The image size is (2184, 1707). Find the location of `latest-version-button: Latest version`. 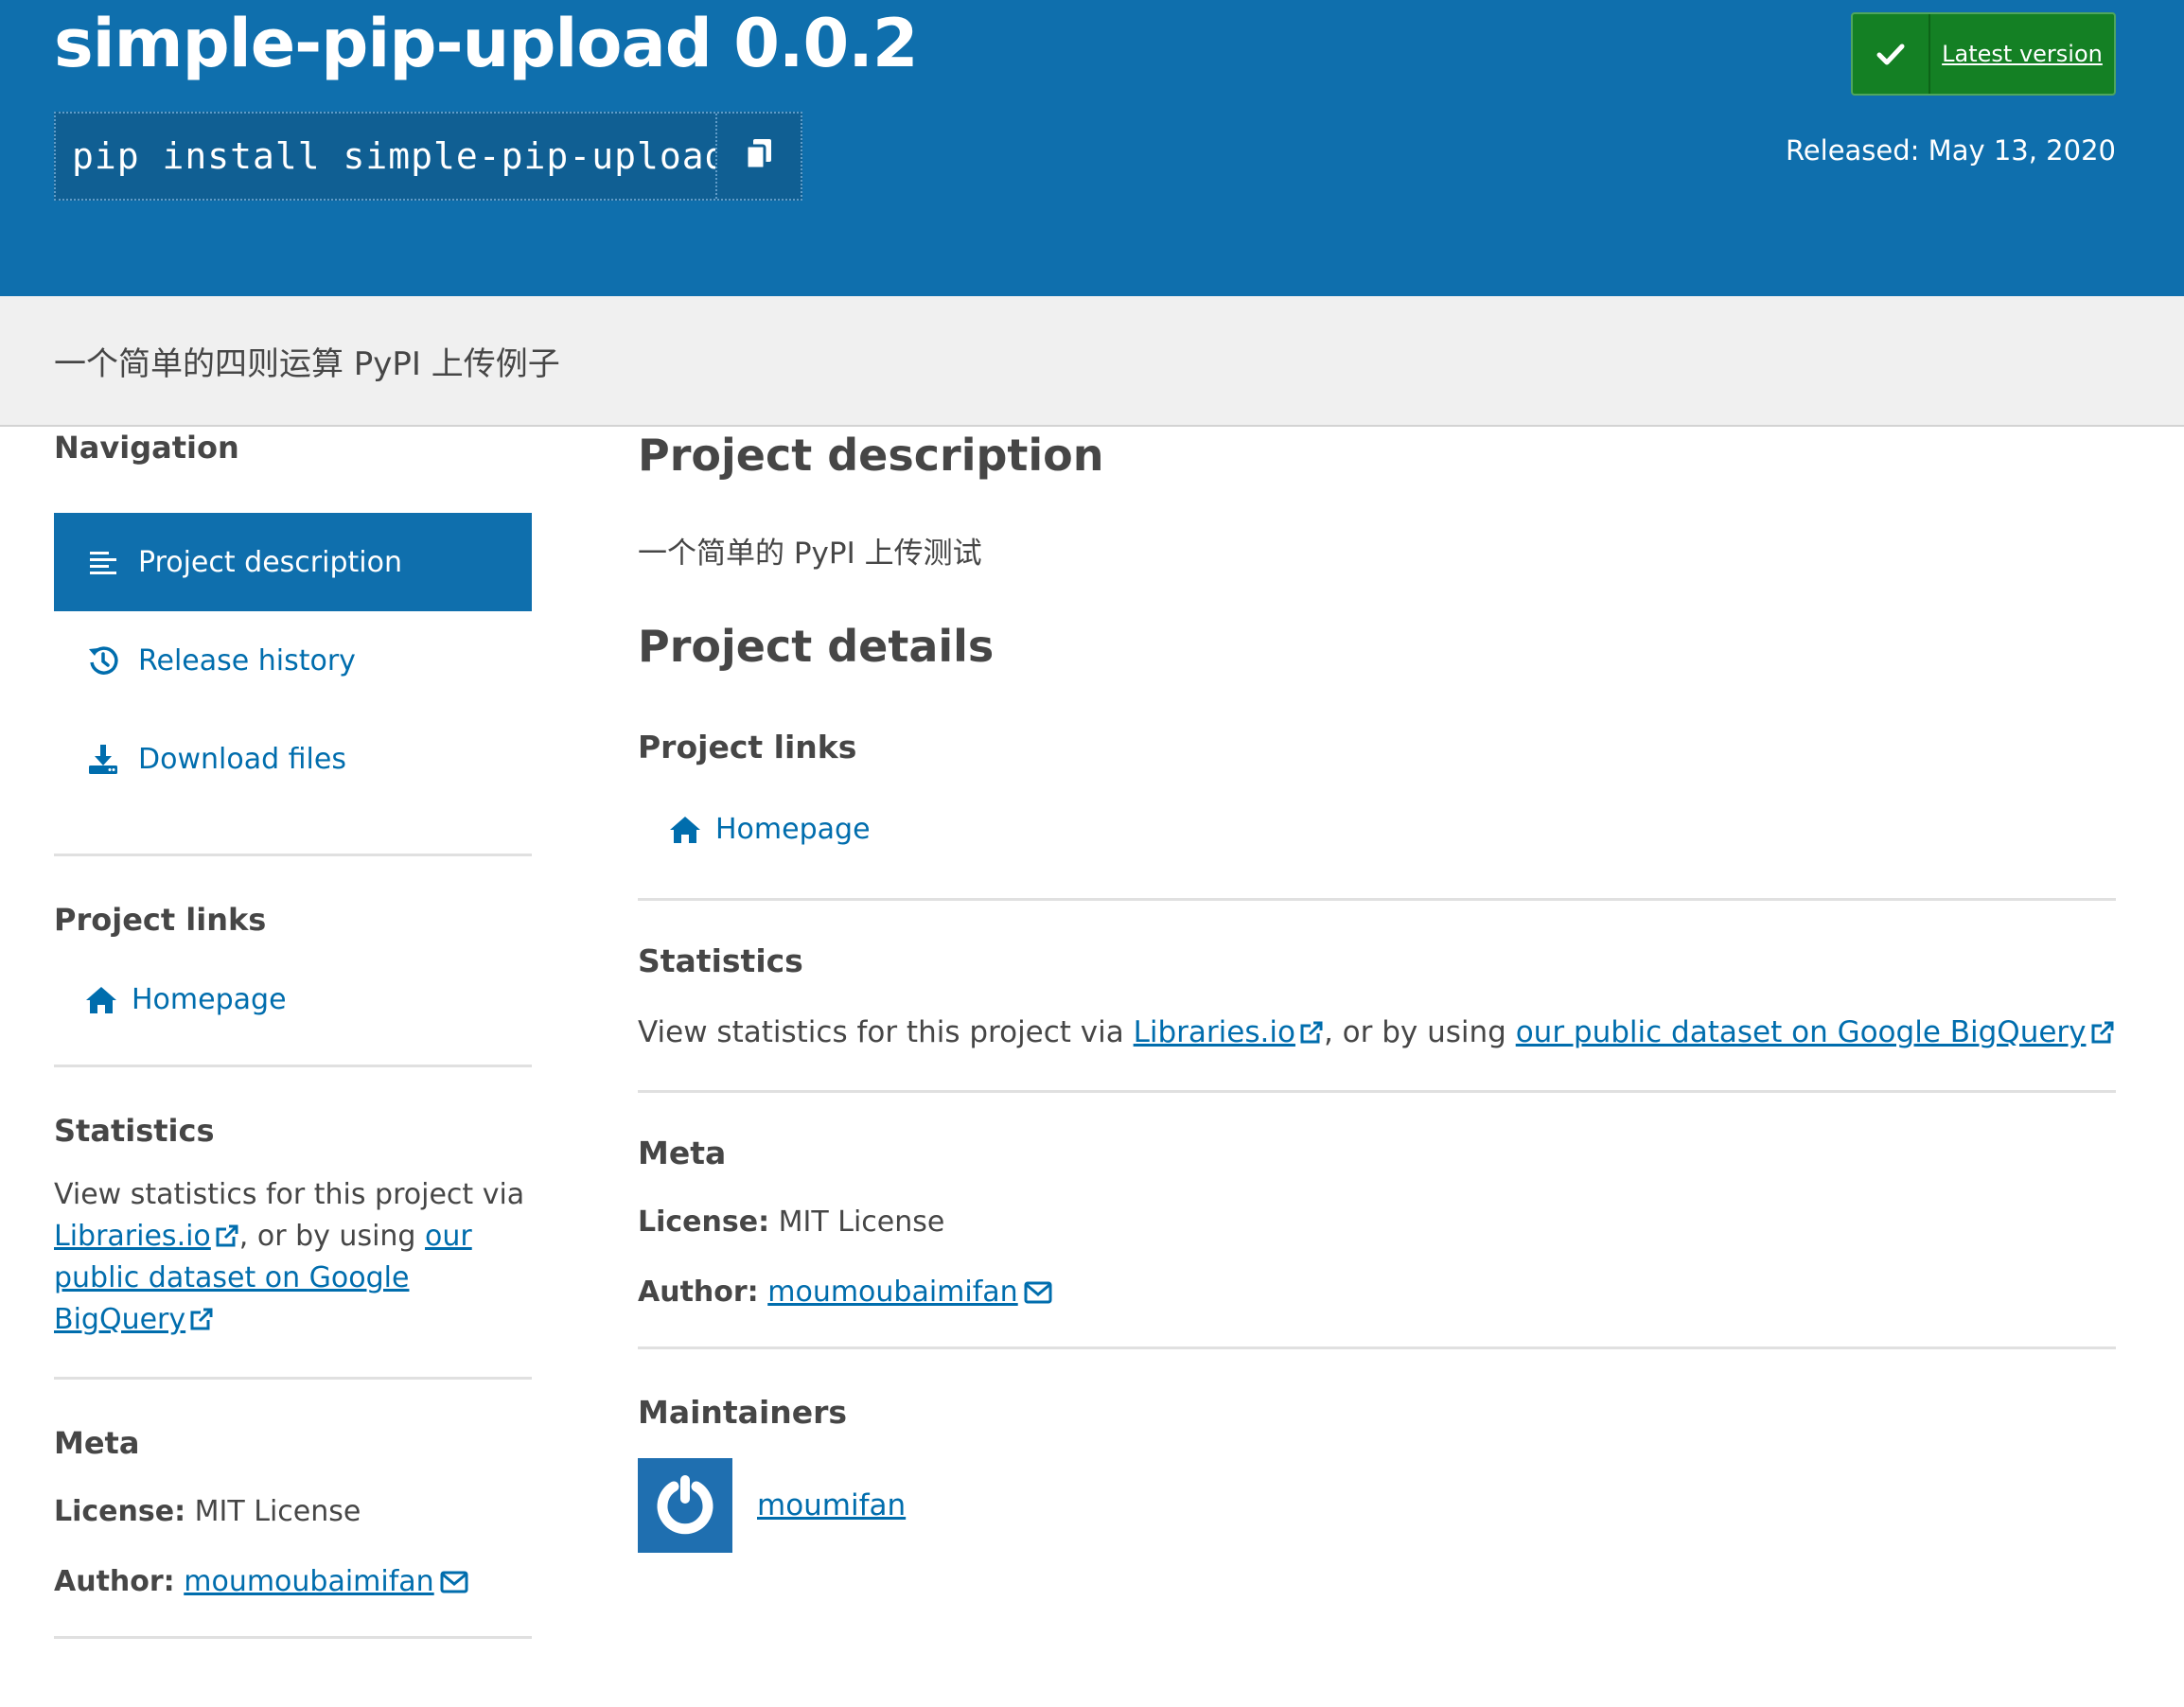

latest-version-button: Latest version is located at coordinates (1984, 54).